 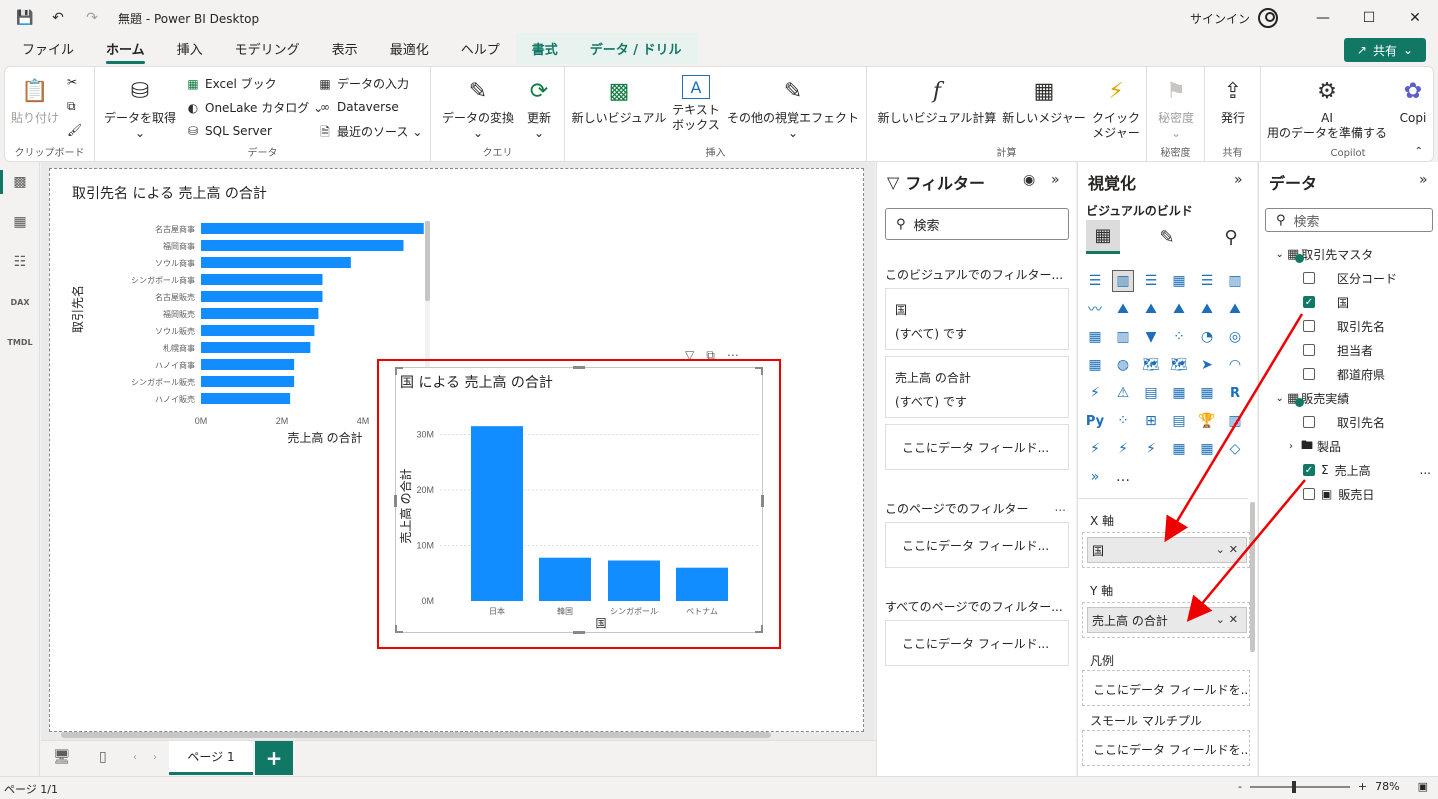 What do you see at coordinates (1419, 151) in the screenshot?
I see `collapse-ribbon-icon: ⌃` at bounding box center [1419, 151].